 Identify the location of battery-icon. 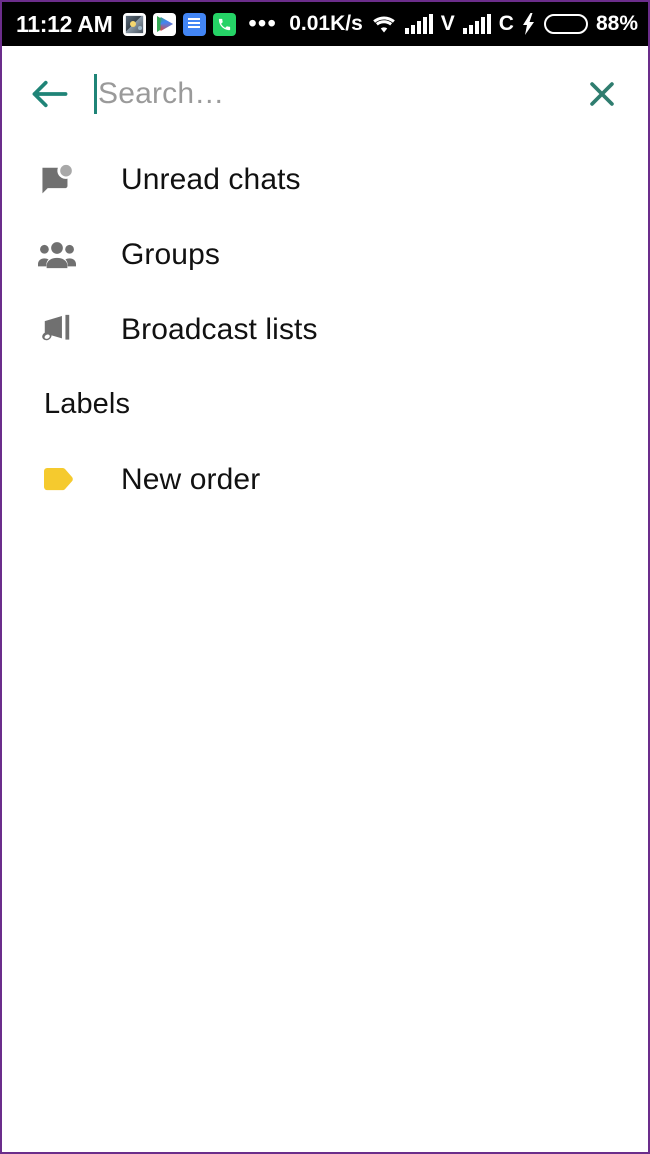
(565, 24).